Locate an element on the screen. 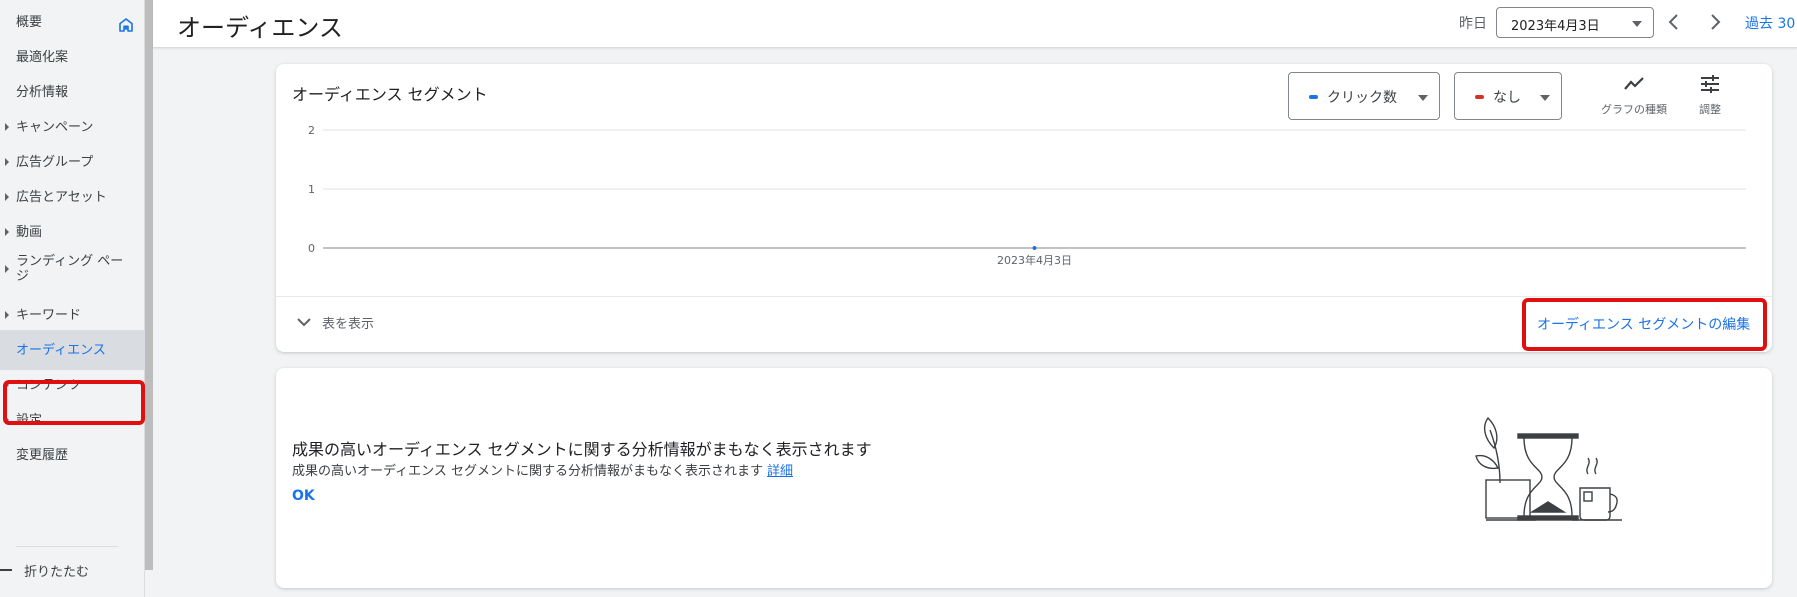 This screenshot has width=1797, height=597. adjust-button: 調整 is located at coordinates (1710, 95).